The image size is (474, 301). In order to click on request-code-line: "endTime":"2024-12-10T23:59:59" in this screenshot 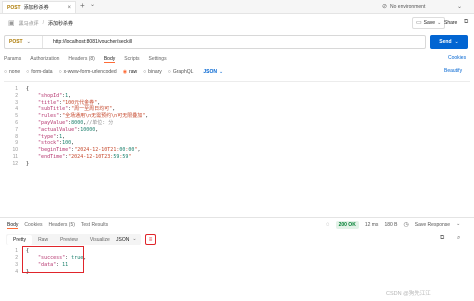, I will do `click(85, 156)`.